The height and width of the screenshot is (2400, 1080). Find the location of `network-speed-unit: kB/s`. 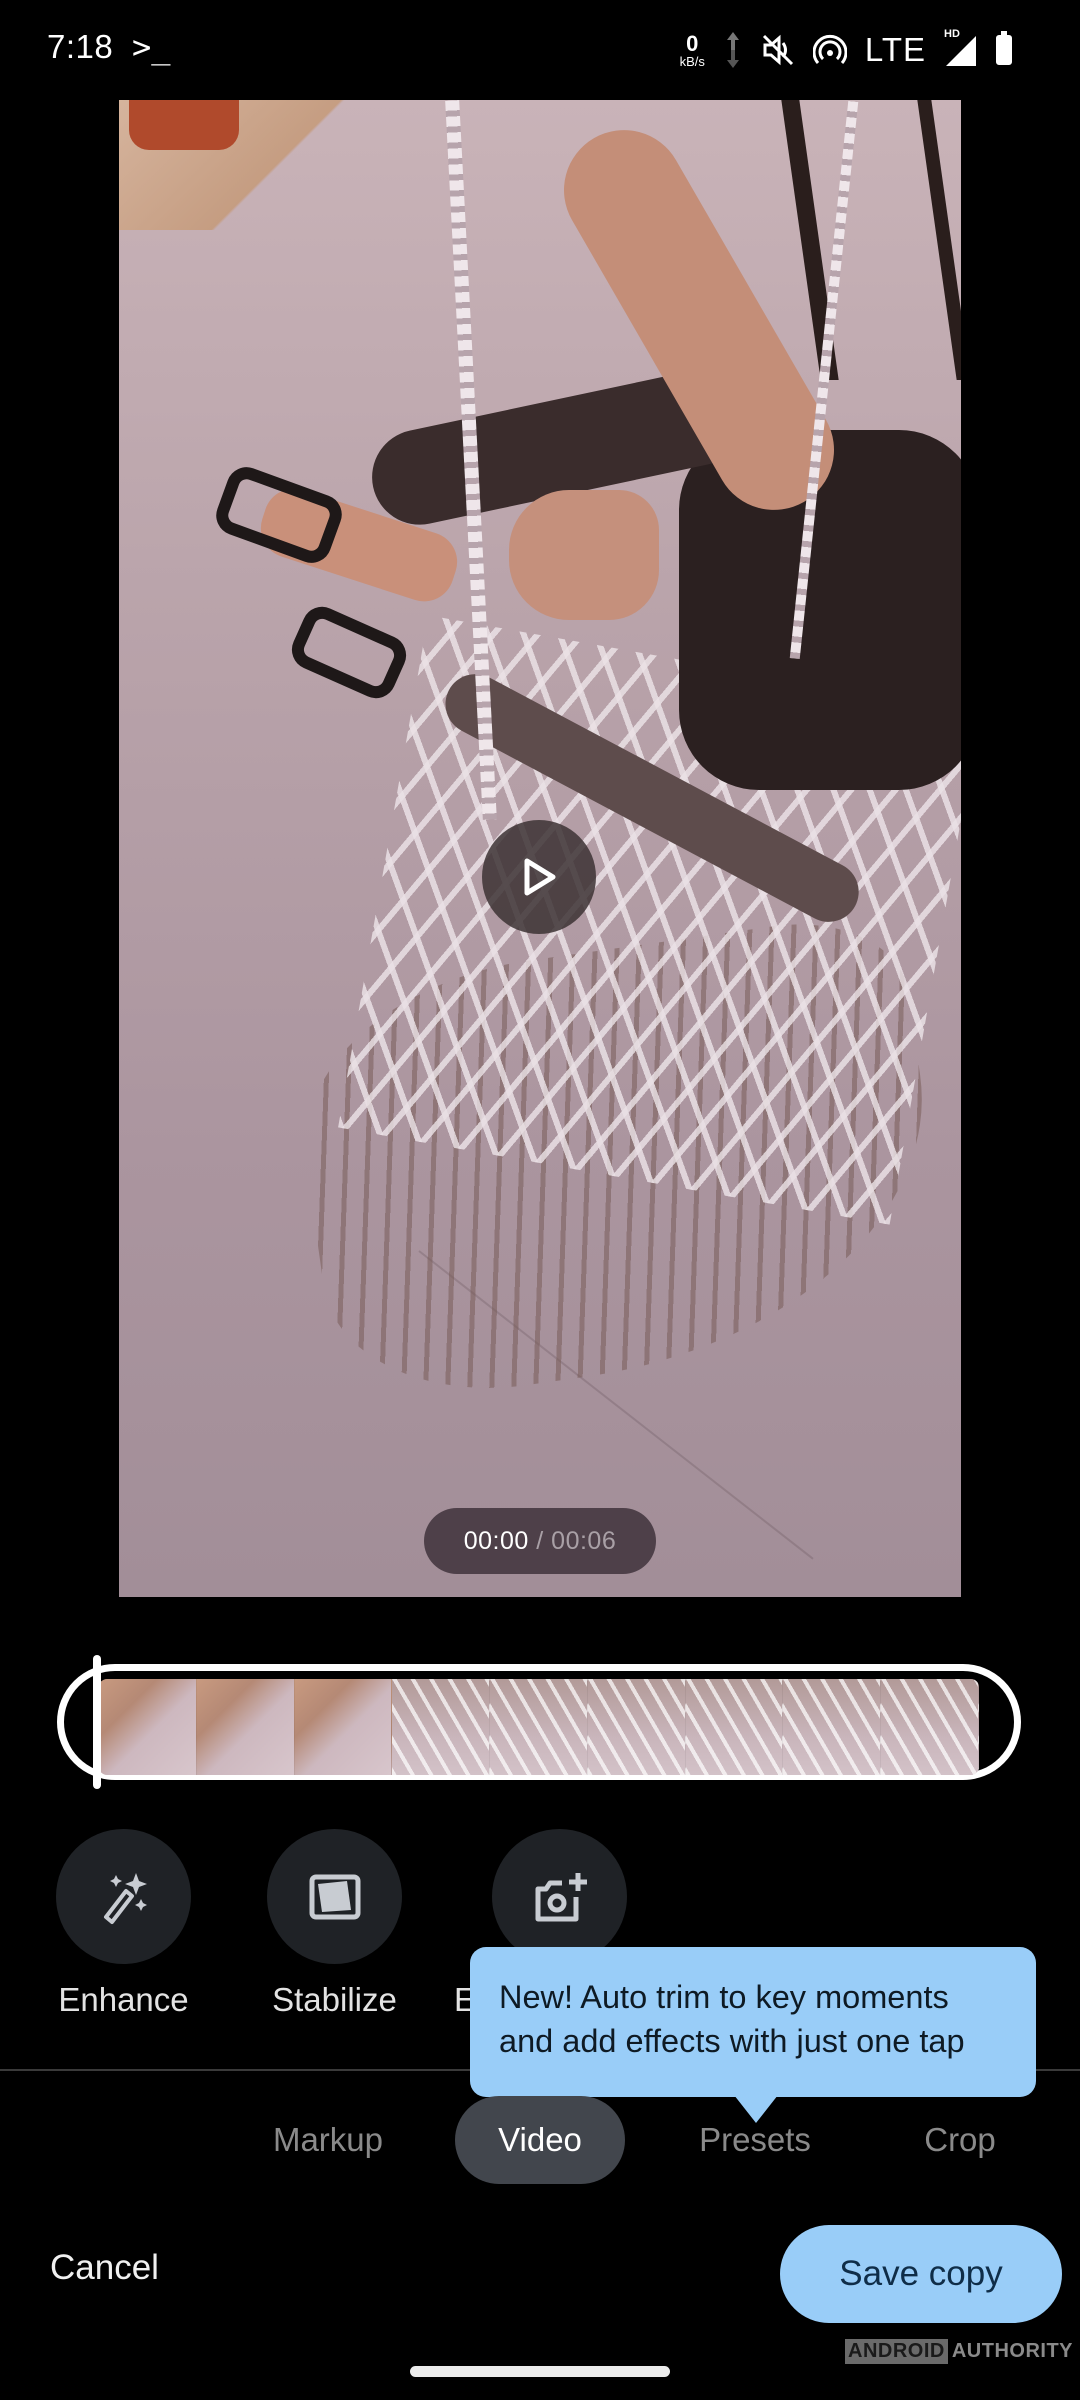

network-speed-unit: kB/s is located at coordinates (692, 61).